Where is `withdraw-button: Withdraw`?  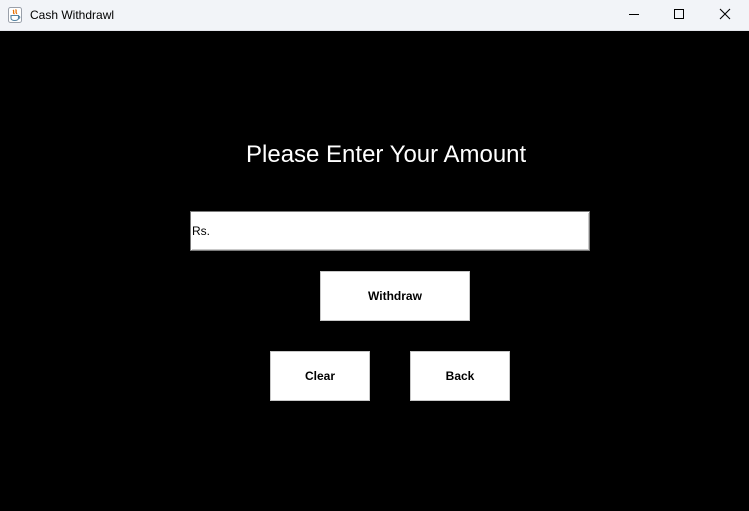
withdraw-button: Withdraw is located at coordinates (395, 296).